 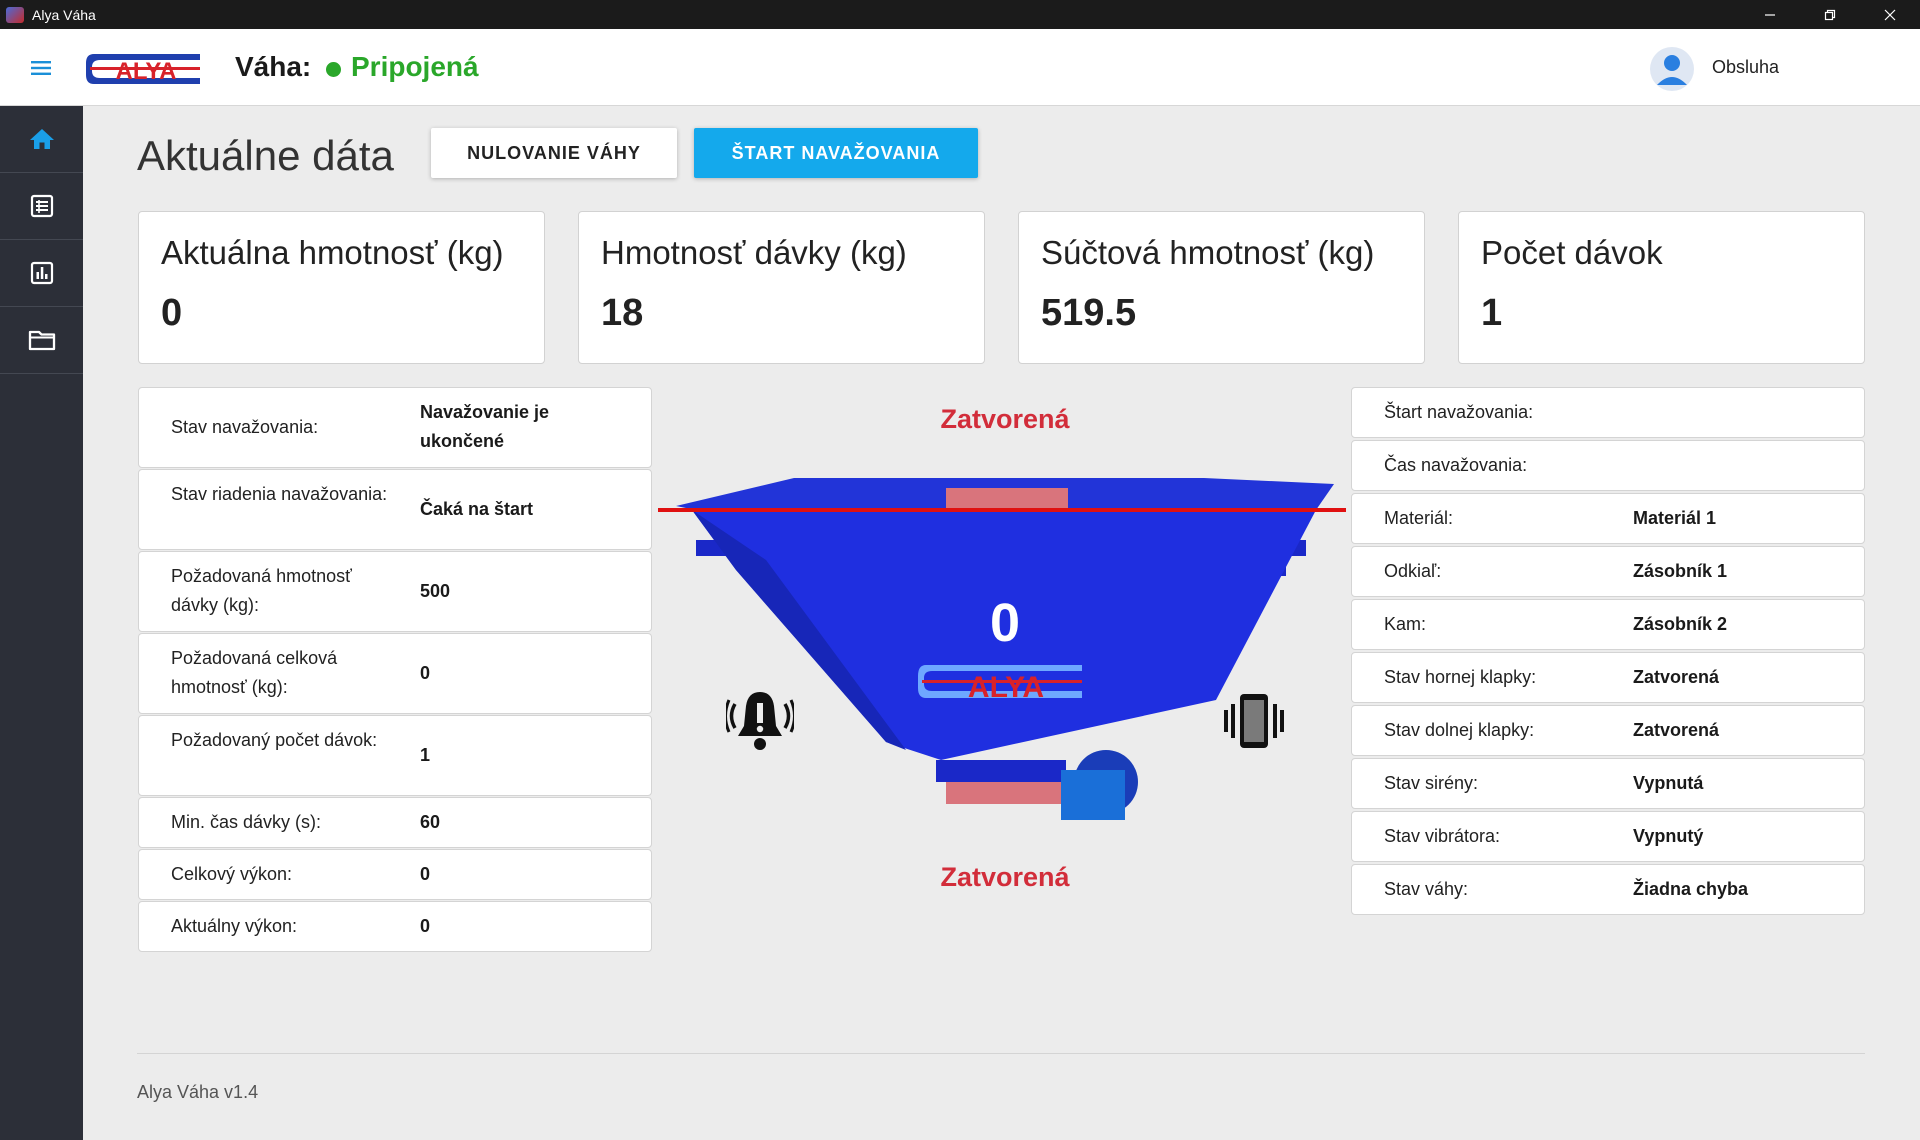 What do you see at coordinates (1680, 624) in the screenshot?
I see `row-value: Zásobník 2` at bounding box center [1680, 624].